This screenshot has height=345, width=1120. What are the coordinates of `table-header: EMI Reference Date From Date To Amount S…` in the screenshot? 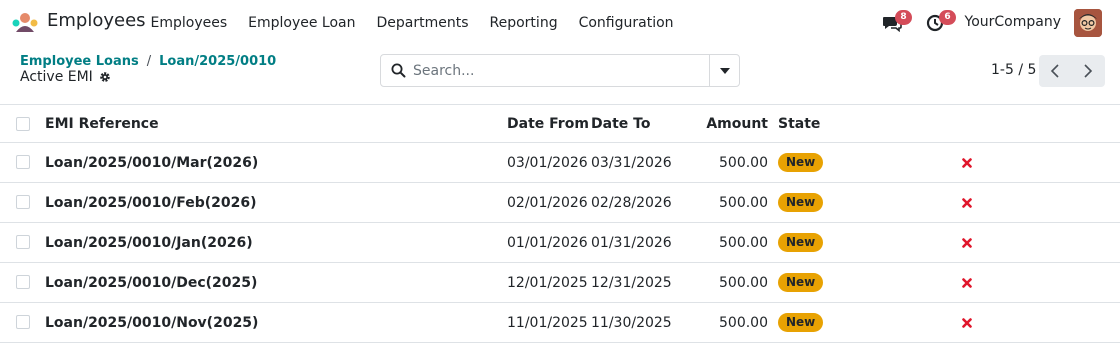 It's located at (560, 123).